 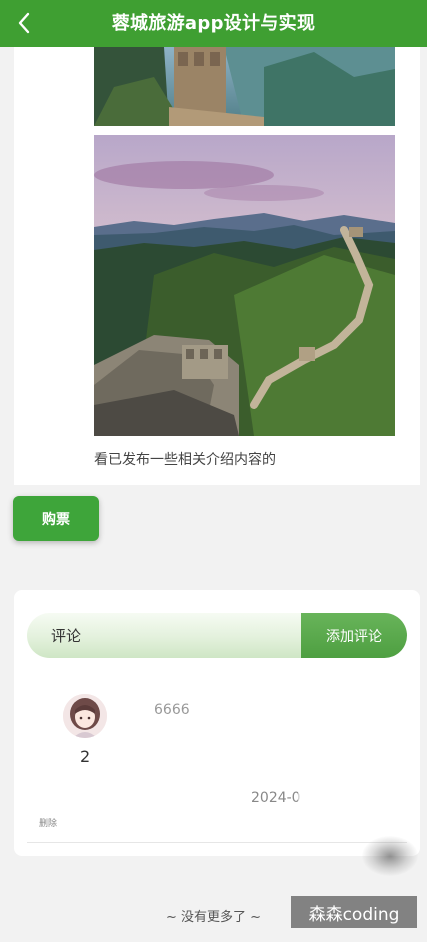 I want to click on comment-divider, so click(x=217, y=842).